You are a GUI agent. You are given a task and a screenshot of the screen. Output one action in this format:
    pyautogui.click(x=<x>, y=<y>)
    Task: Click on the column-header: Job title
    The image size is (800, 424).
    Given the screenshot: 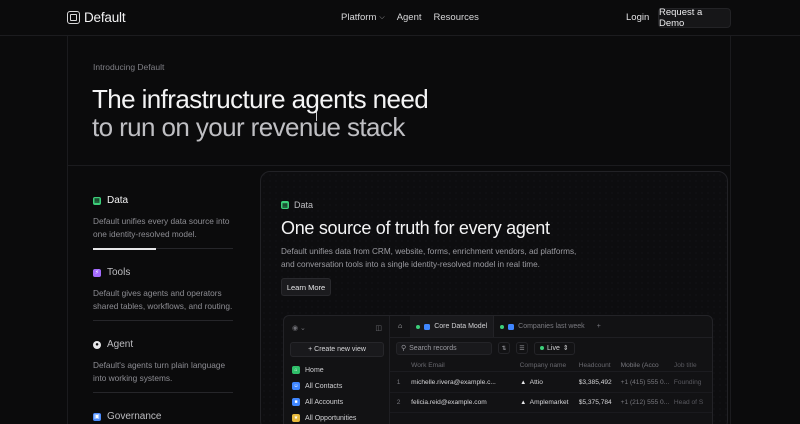 What is the action you would take?
    pyautogui.click(x=693, y=365)
    